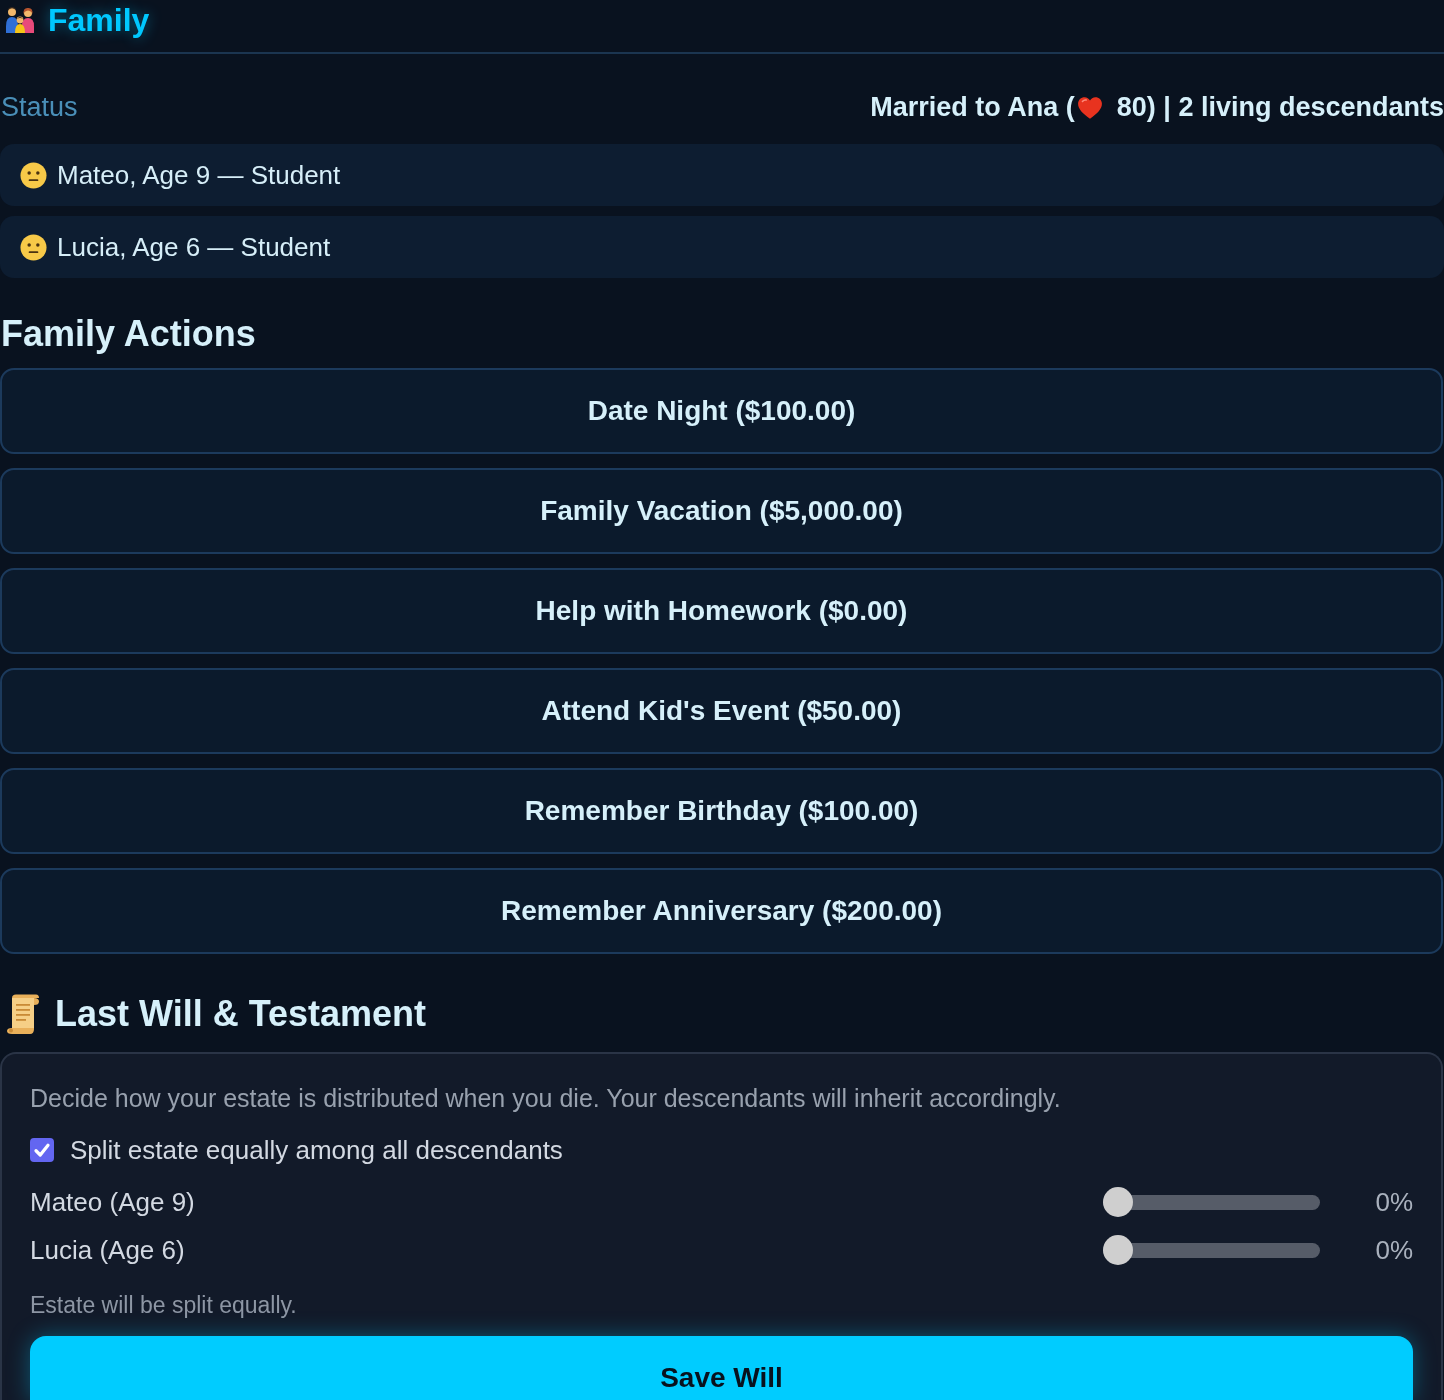  What do you see at coordinates (164, 1305) in the screenshot?
I see `will-note: Estate will be split equally.` at bounding box center [164, 1305].